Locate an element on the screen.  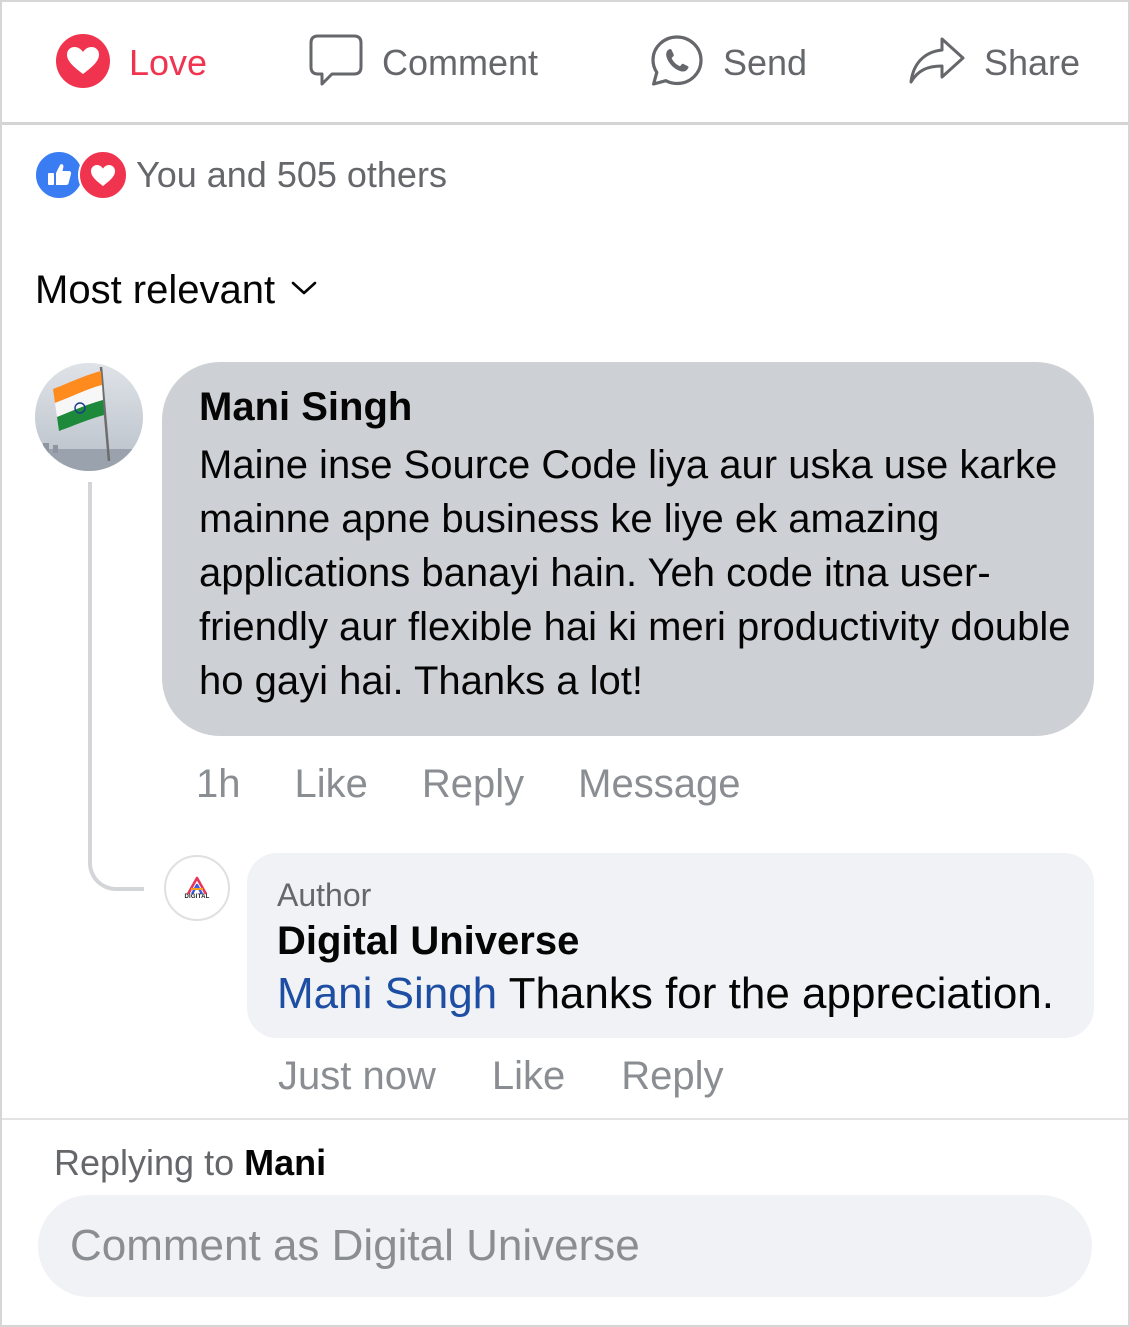
author-badge: Author is located at coordinates (324, 895).